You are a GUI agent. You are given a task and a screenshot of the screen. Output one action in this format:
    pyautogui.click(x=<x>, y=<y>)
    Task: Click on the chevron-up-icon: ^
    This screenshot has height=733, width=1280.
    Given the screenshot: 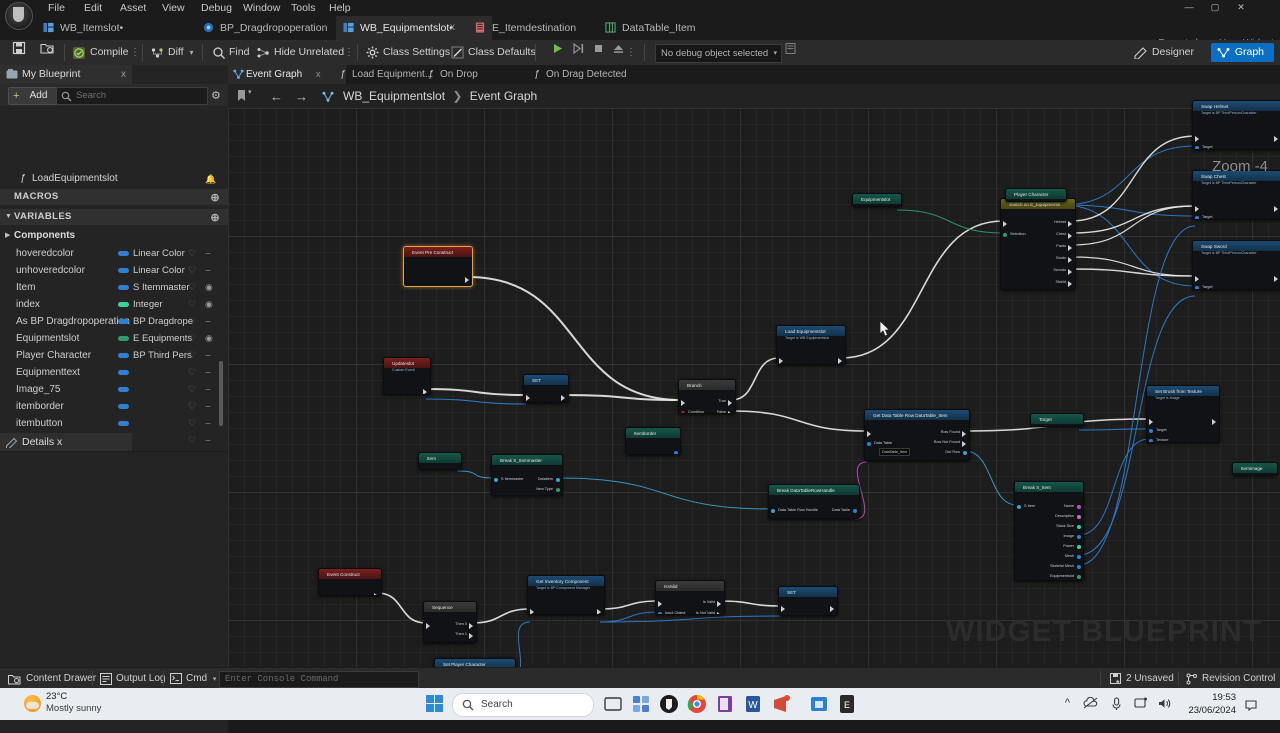 What is the action you would take?
    pyautogui.click(x=1067, y=703)
    